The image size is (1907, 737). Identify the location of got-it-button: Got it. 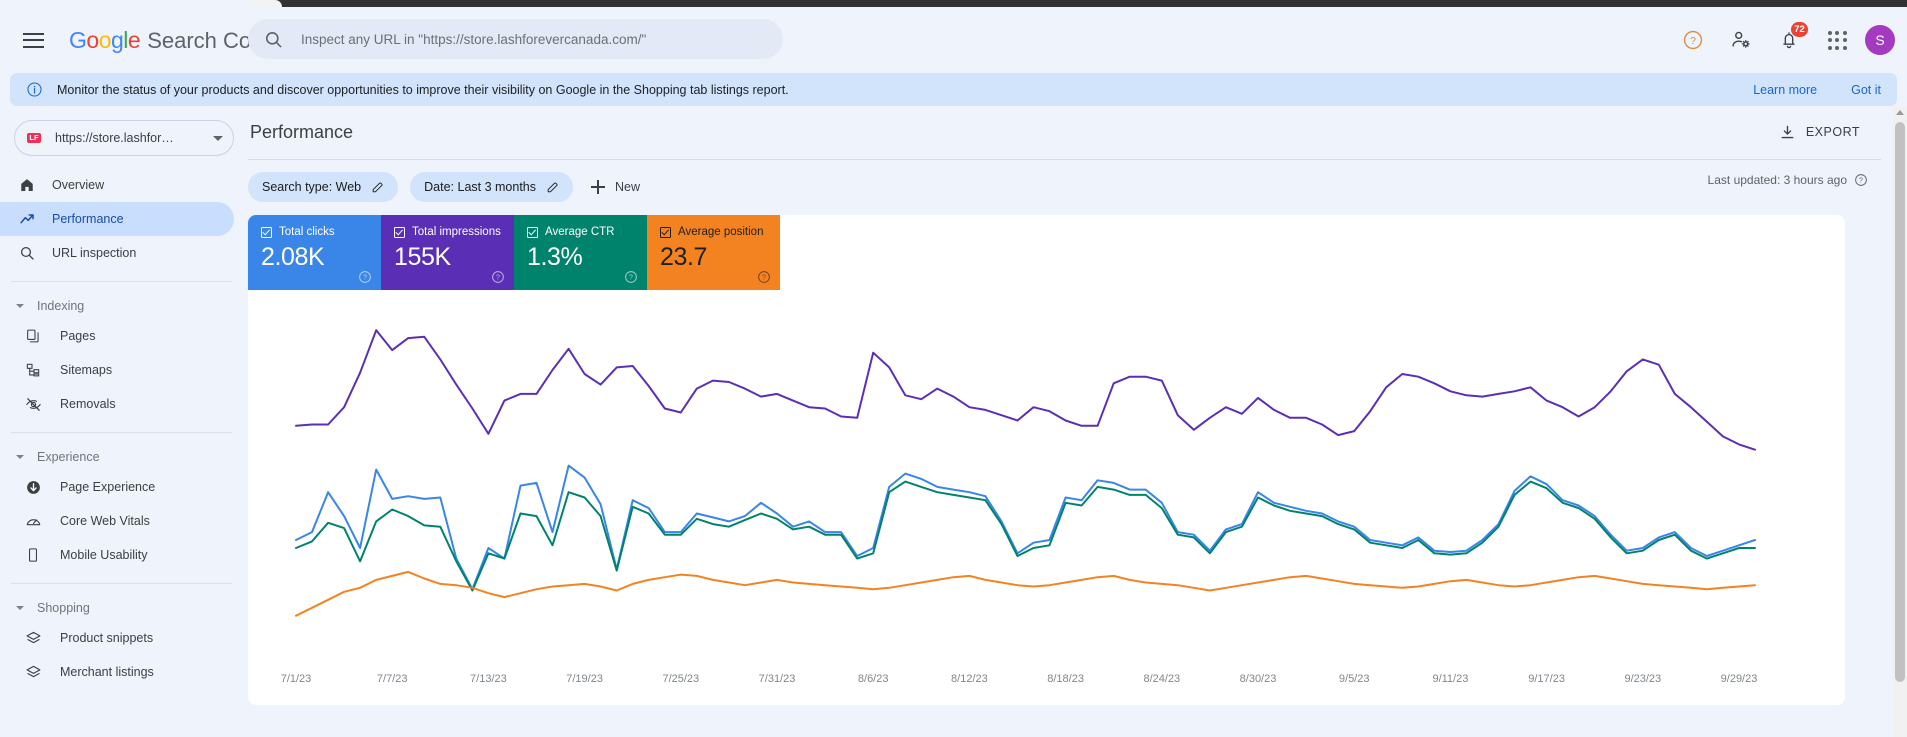
(1866, 90).